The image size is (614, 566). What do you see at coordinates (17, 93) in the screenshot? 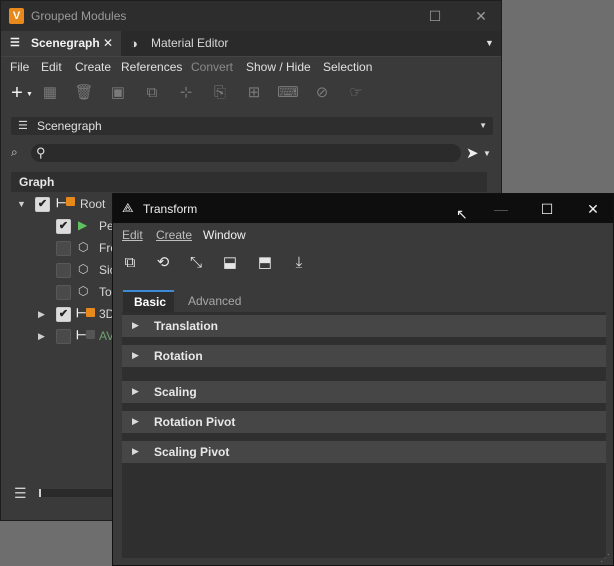
I see `add-node-icon: +` at bounding box center [17, 93].